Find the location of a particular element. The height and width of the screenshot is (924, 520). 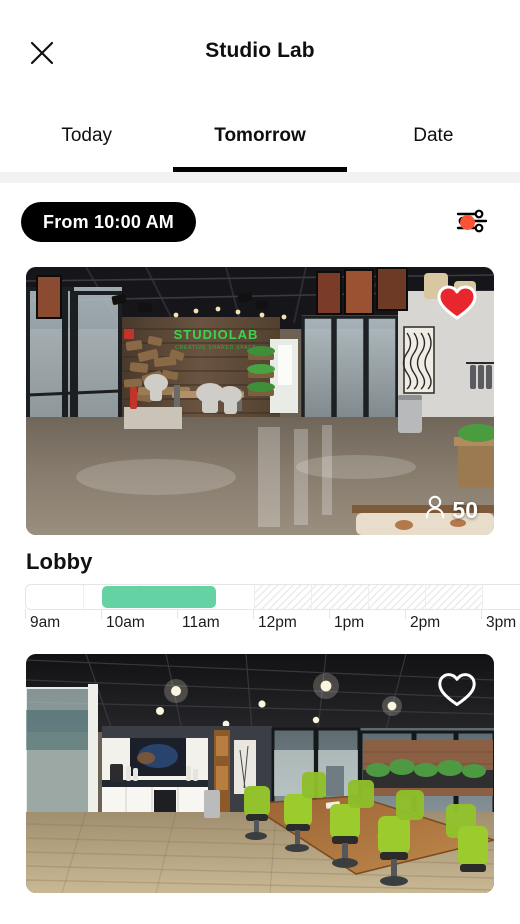

tab-tomorrow: Tomorrow is located at coordinates (259, 138).